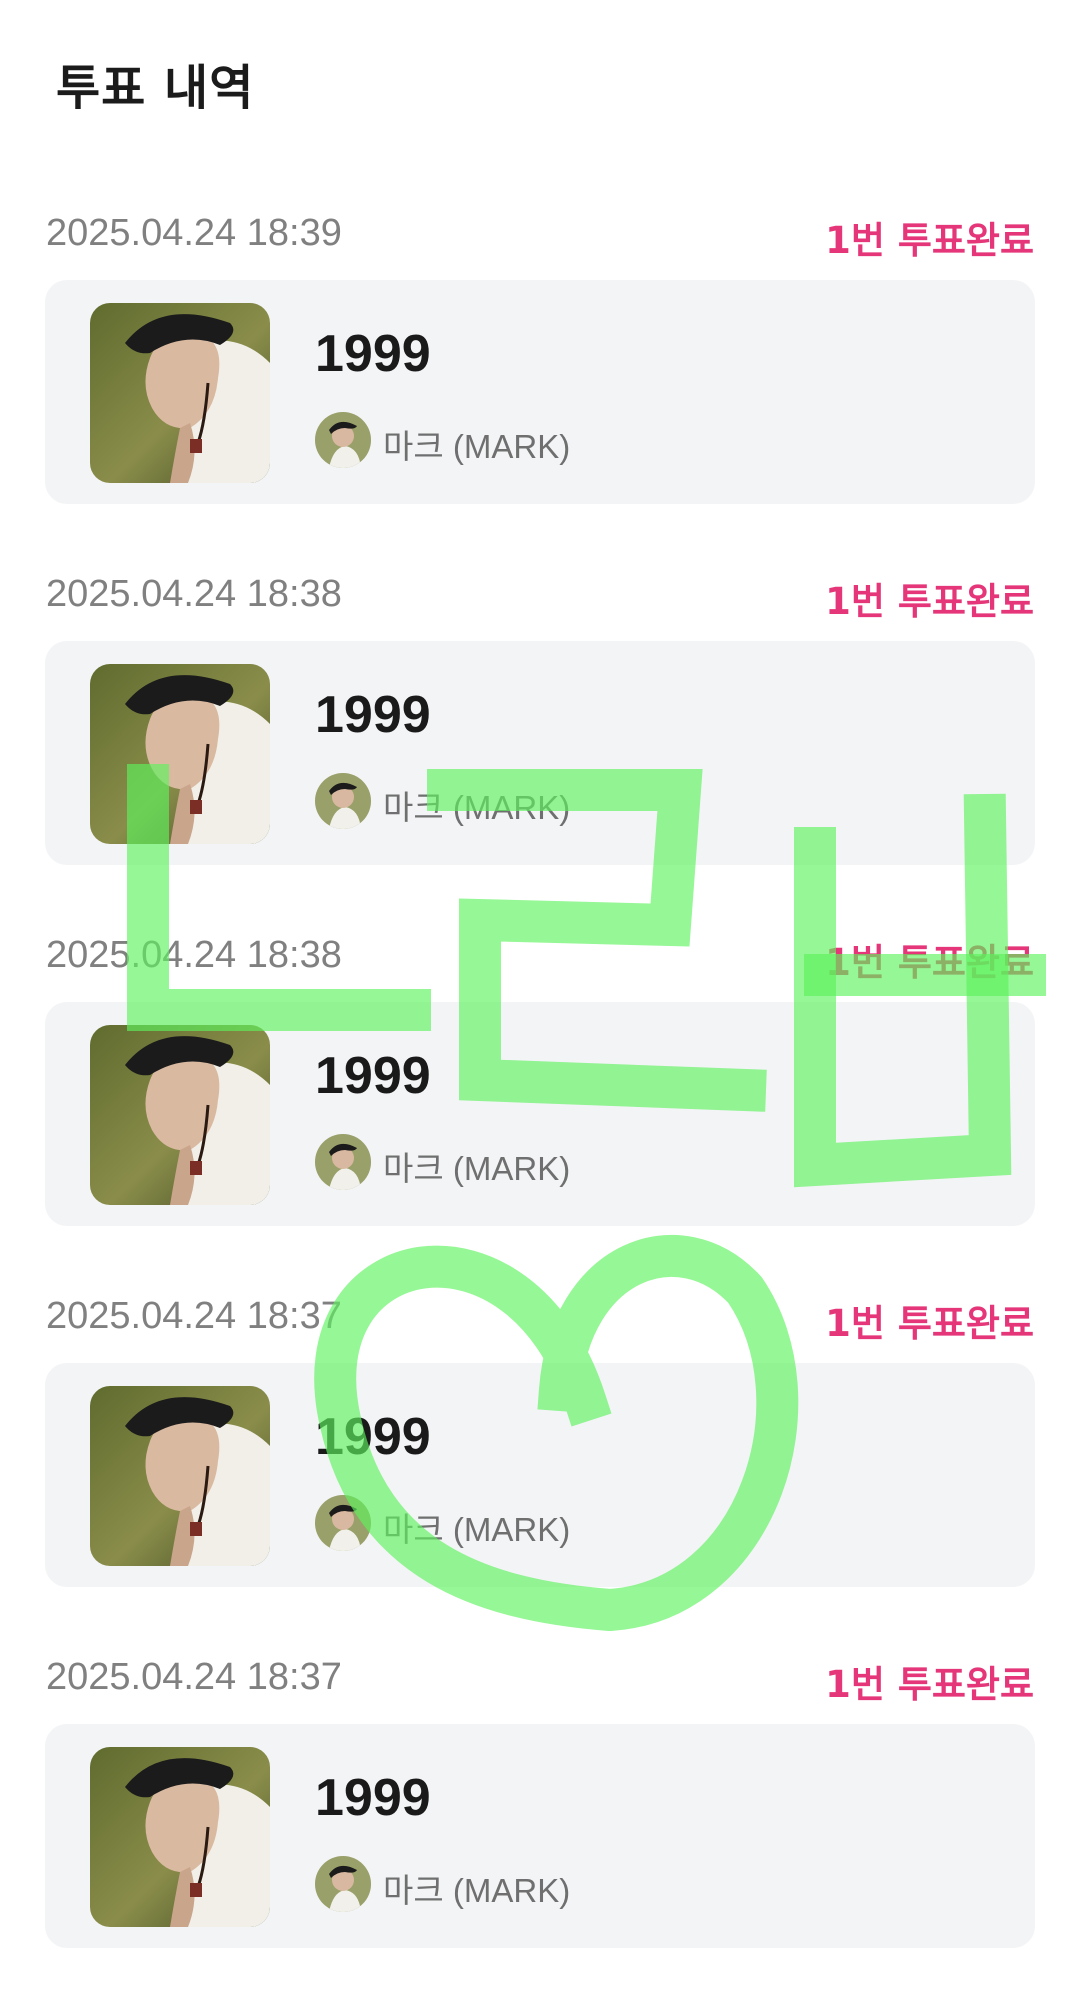  Describe the element at coordinates (155, 88) in the screenshot. I see `page-title: 투표 내역` at that location.